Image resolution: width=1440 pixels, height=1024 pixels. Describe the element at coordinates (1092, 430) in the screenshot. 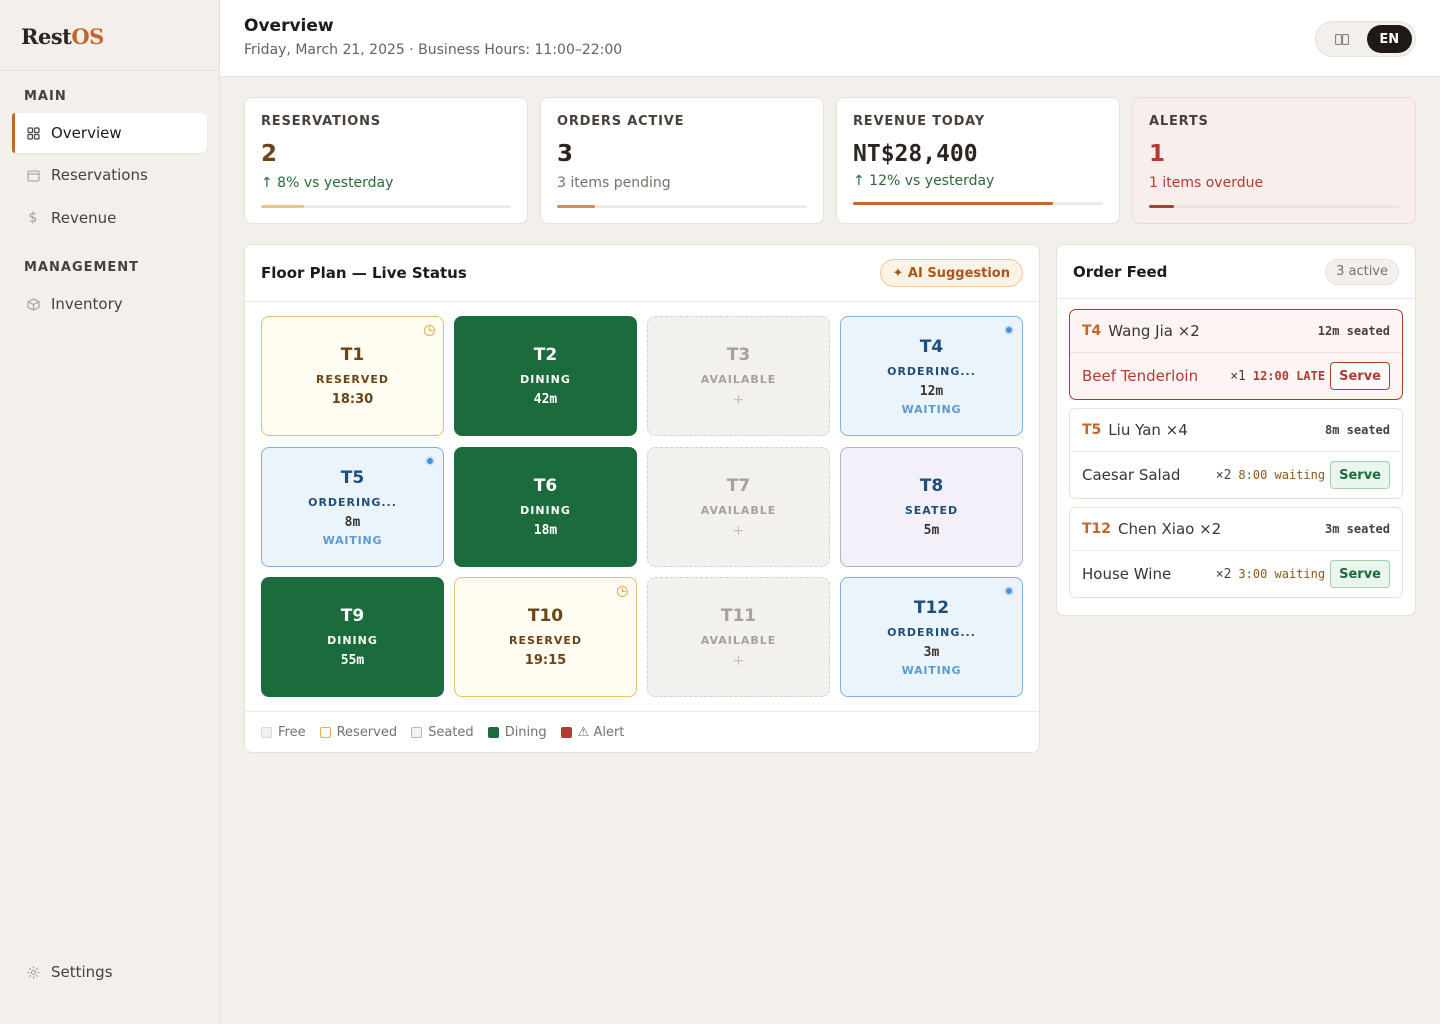

I see `order-table: T5` at that location.